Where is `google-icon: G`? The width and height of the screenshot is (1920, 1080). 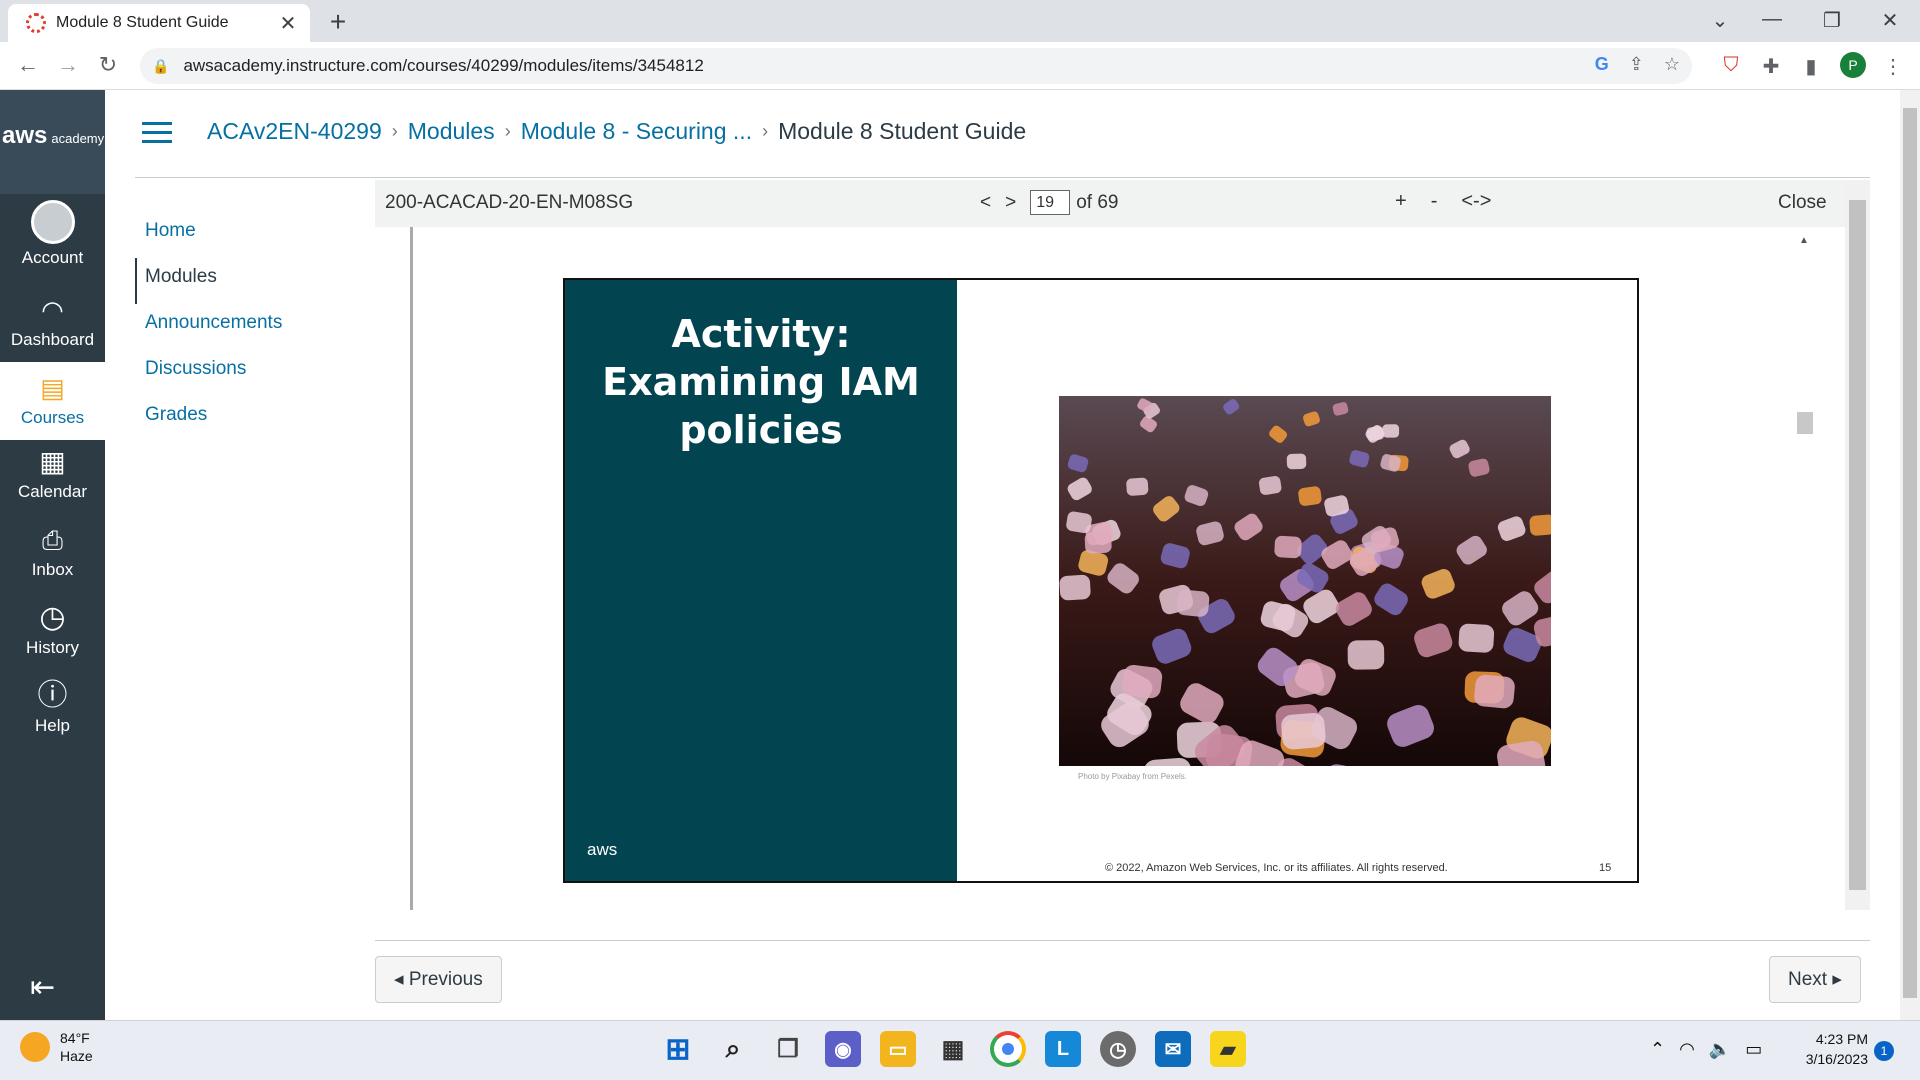
google-icon: G is located at coordinates (1602, 64).